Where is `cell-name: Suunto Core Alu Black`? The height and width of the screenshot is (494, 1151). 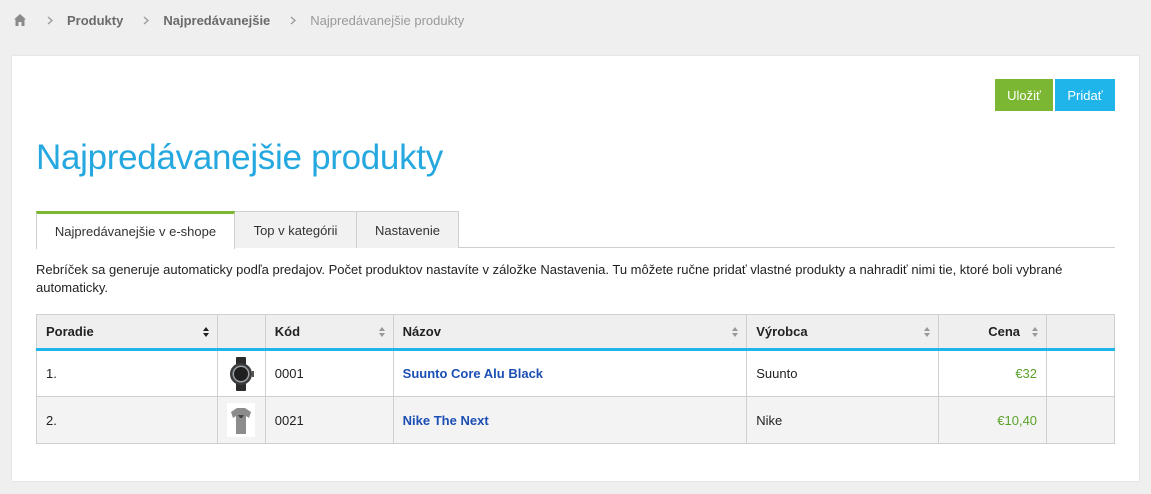 cell-name: Suunto Core Alu Black is located at coordinates (570, 373).